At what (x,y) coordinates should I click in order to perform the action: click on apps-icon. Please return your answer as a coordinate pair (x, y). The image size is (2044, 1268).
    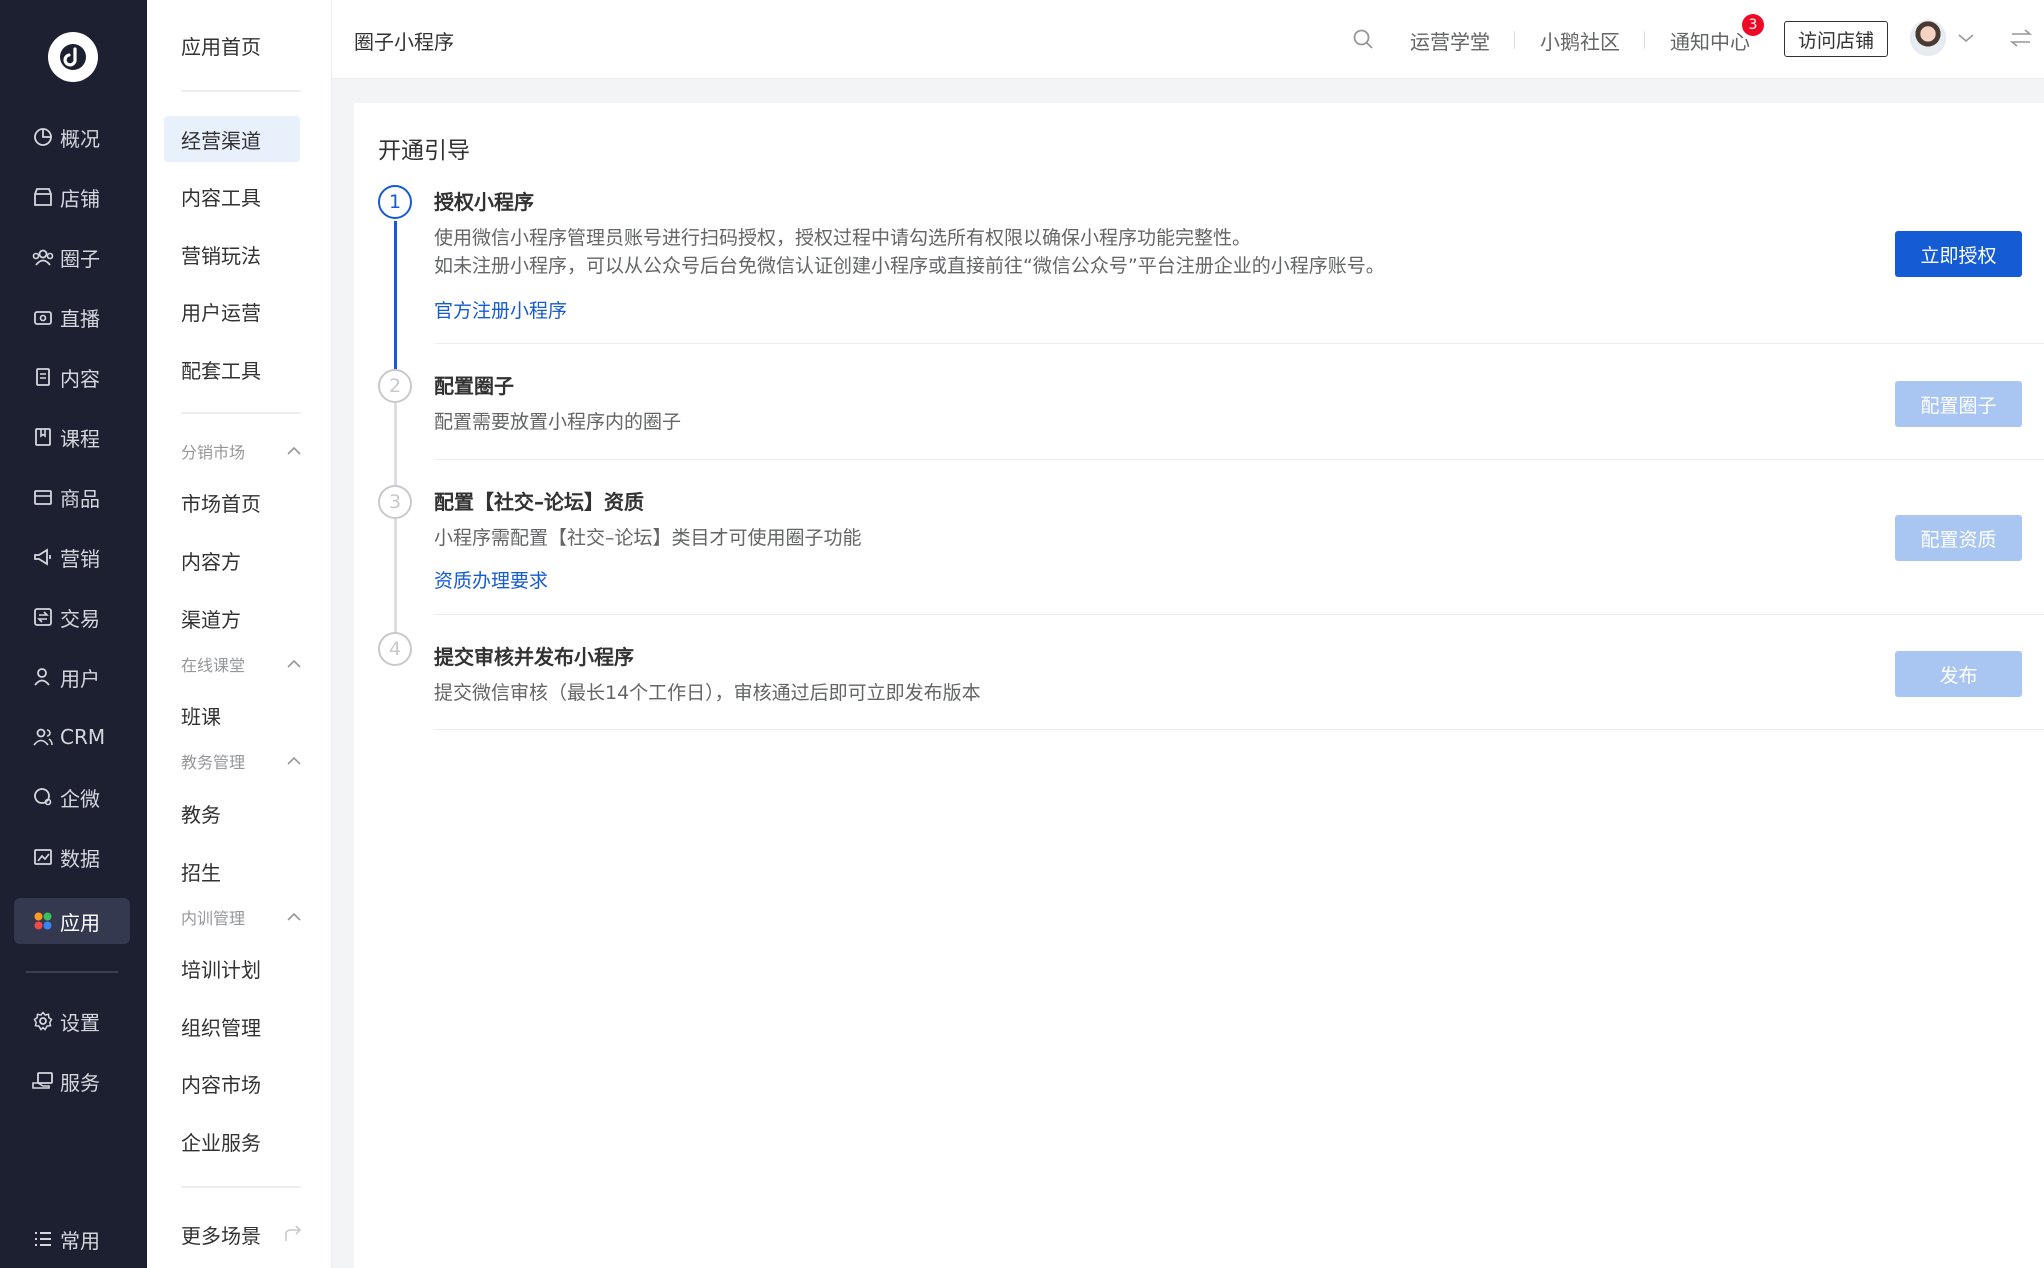
    Looking at the image, I should click on (43, 921).